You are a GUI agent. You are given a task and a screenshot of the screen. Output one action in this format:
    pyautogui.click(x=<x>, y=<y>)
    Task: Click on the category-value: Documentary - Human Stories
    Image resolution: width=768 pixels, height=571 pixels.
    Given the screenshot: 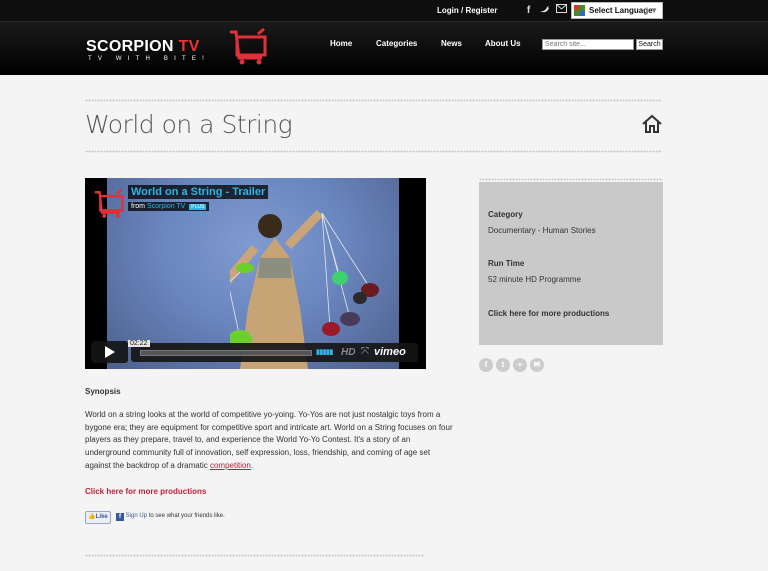 What is the action you would take?
    pyautogui.click(x=542, y=230)
    